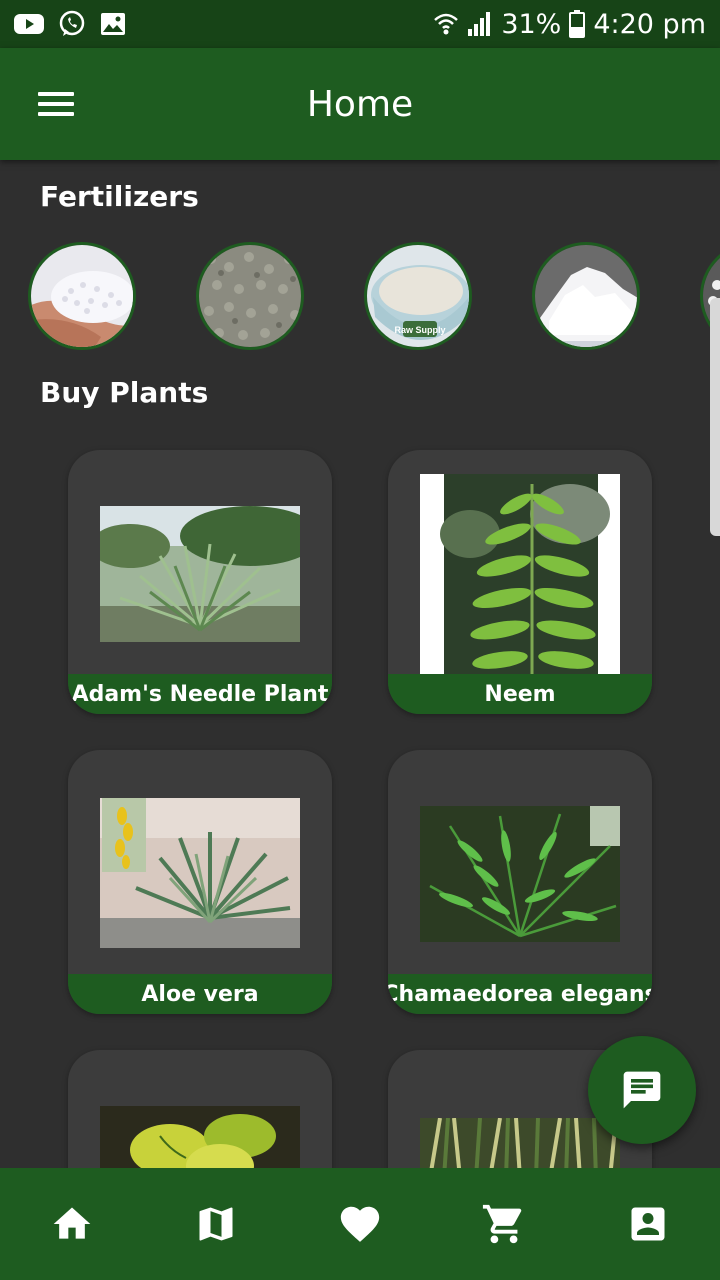 Image resolution: width=720 pixels, height=1280 pixels. I want to click on plant-name: Aloe vera, so click(200, 994).